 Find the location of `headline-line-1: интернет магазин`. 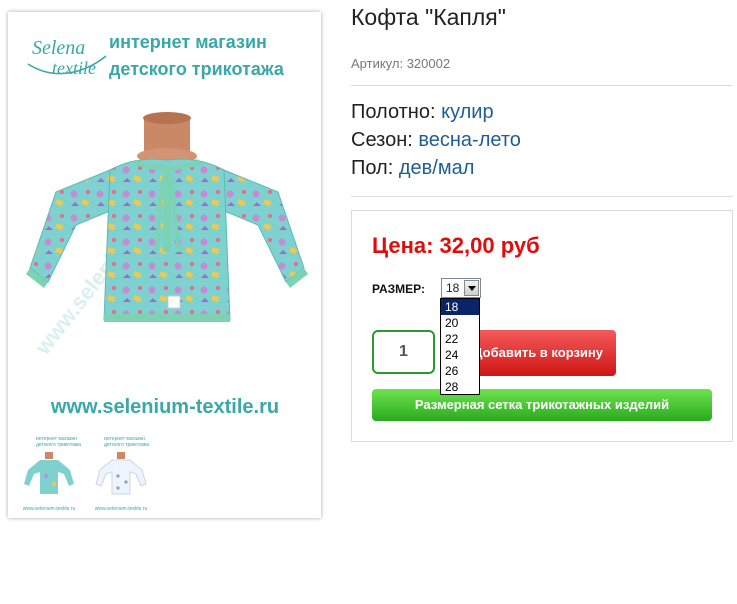

headline-line-1: интернет магазин is located at coordinates (188, 42).